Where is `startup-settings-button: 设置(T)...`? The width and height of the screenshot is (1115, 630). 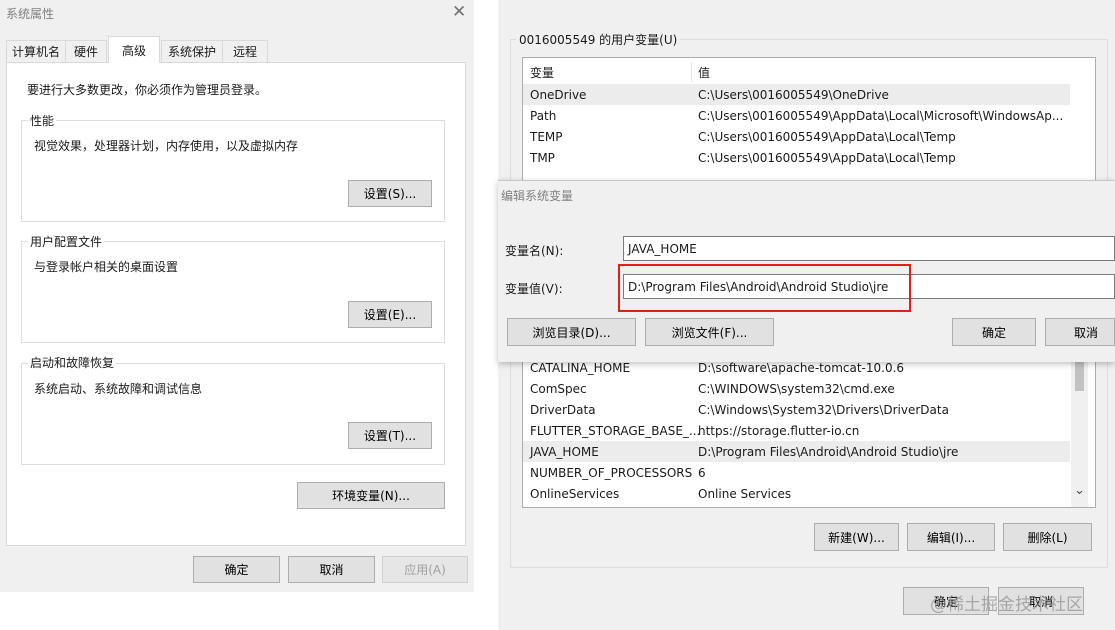 startup-settings-button: 设置(T)... is located at coordinates (390, 435).